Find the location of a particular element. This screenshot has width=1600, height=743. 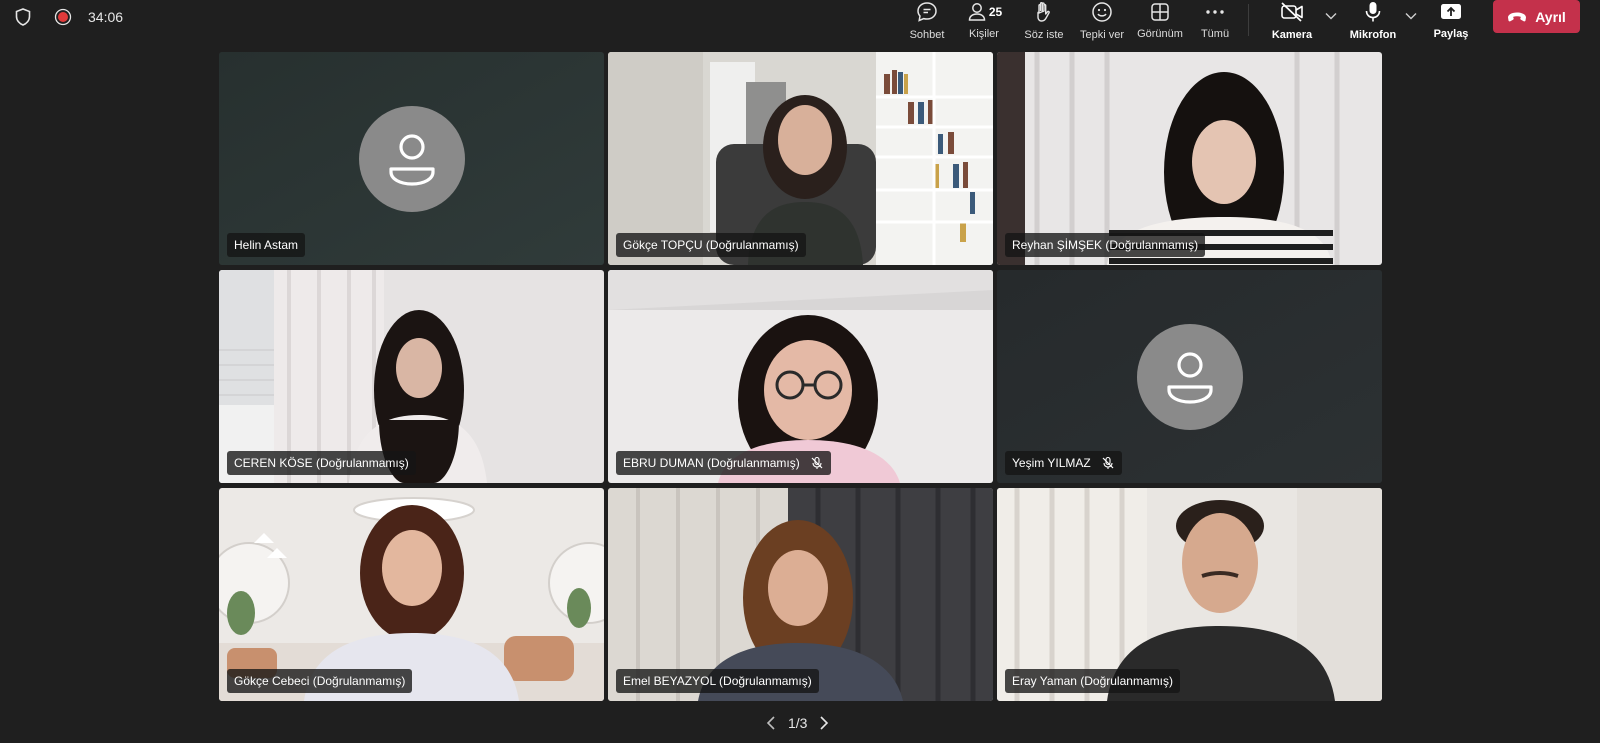

next-page-chevron-right-icon is located at coordinates (824, 723).